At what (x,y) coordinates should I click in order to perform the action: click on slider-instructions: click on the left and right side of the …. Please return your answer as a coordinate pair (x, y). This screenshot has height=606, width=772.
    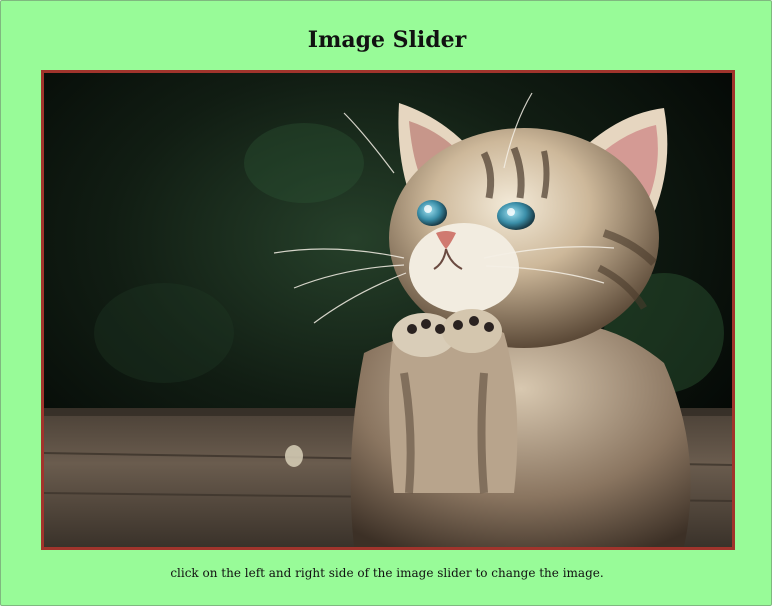
    Looking at the image, I should click on (387, 573).